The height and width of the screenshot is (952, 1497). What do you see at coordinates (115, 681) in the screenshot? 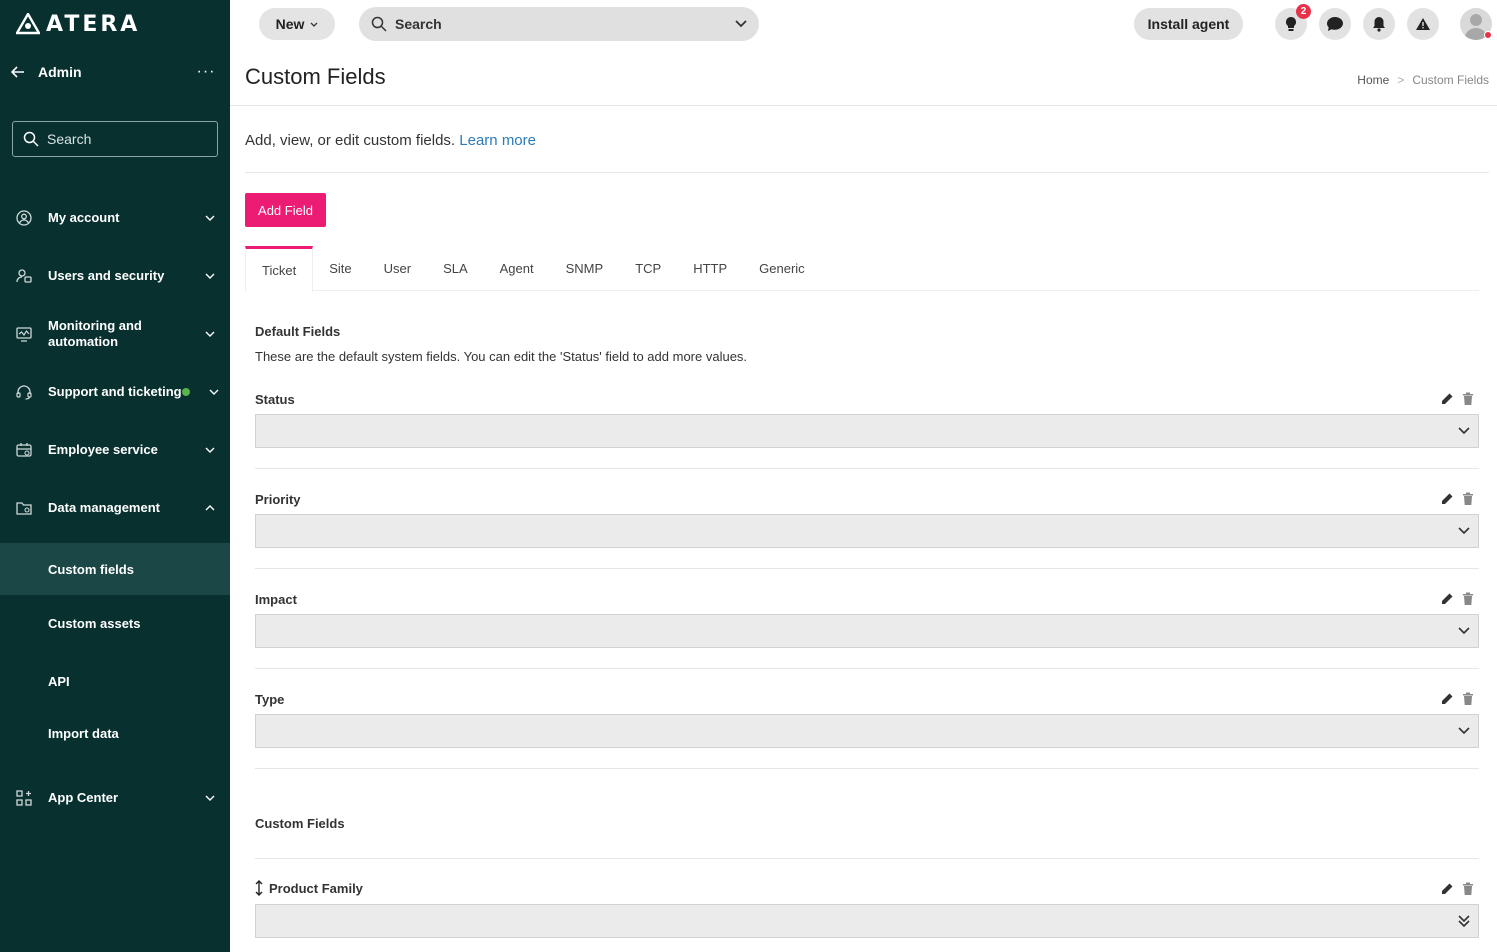
I see `sidebar-subitem-api: API` at bounding box center [115, 681].